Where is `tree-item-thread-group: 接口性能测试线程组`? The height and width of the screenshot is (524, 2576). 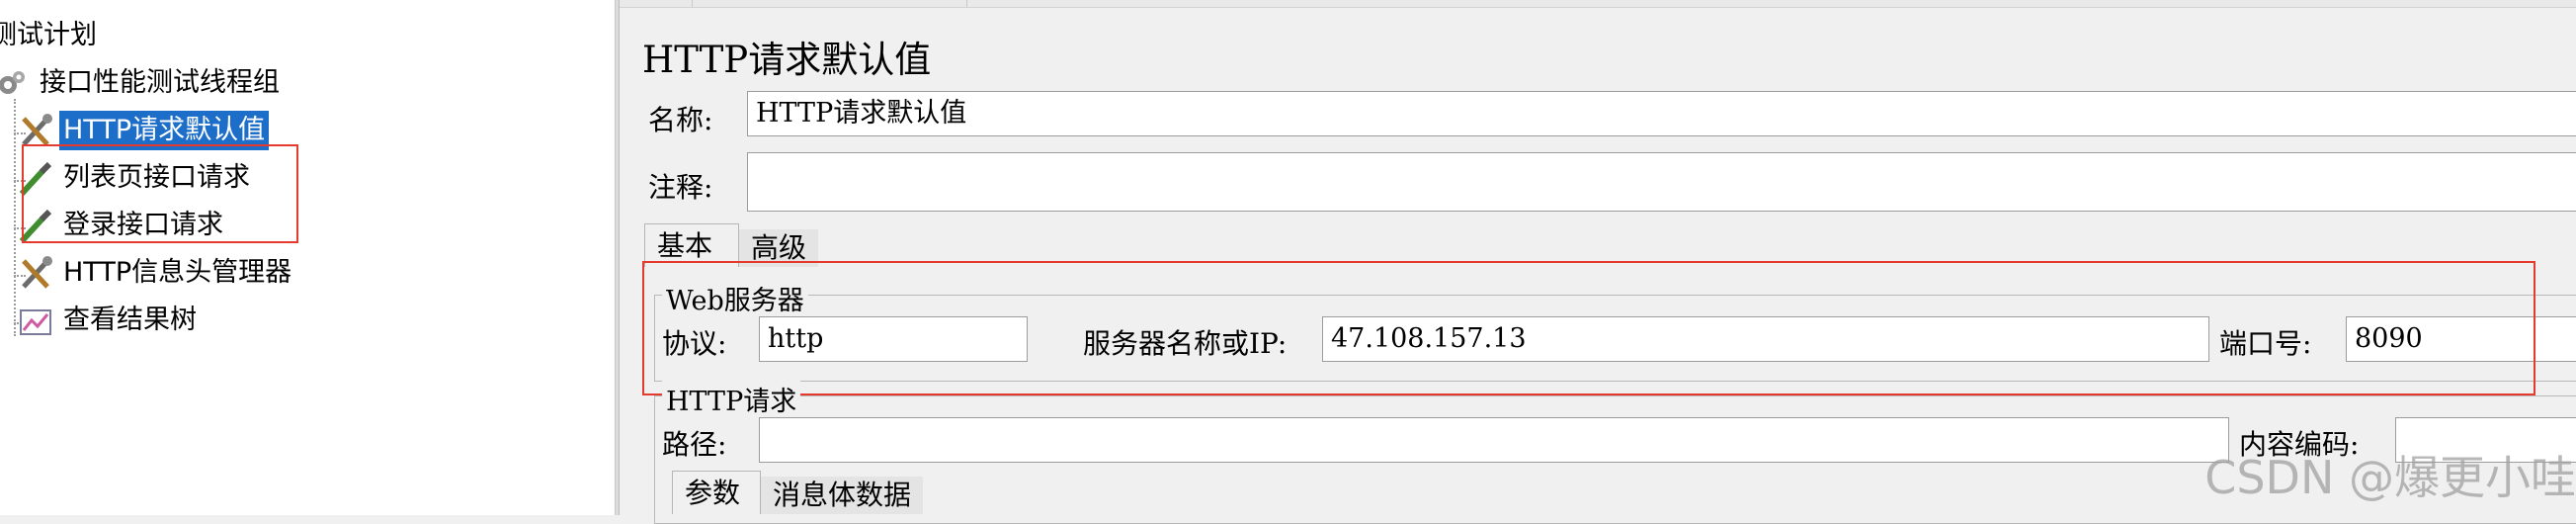 tree-item-thread-group: 接口性能测试线程组 is located at coordinates (142, 83).